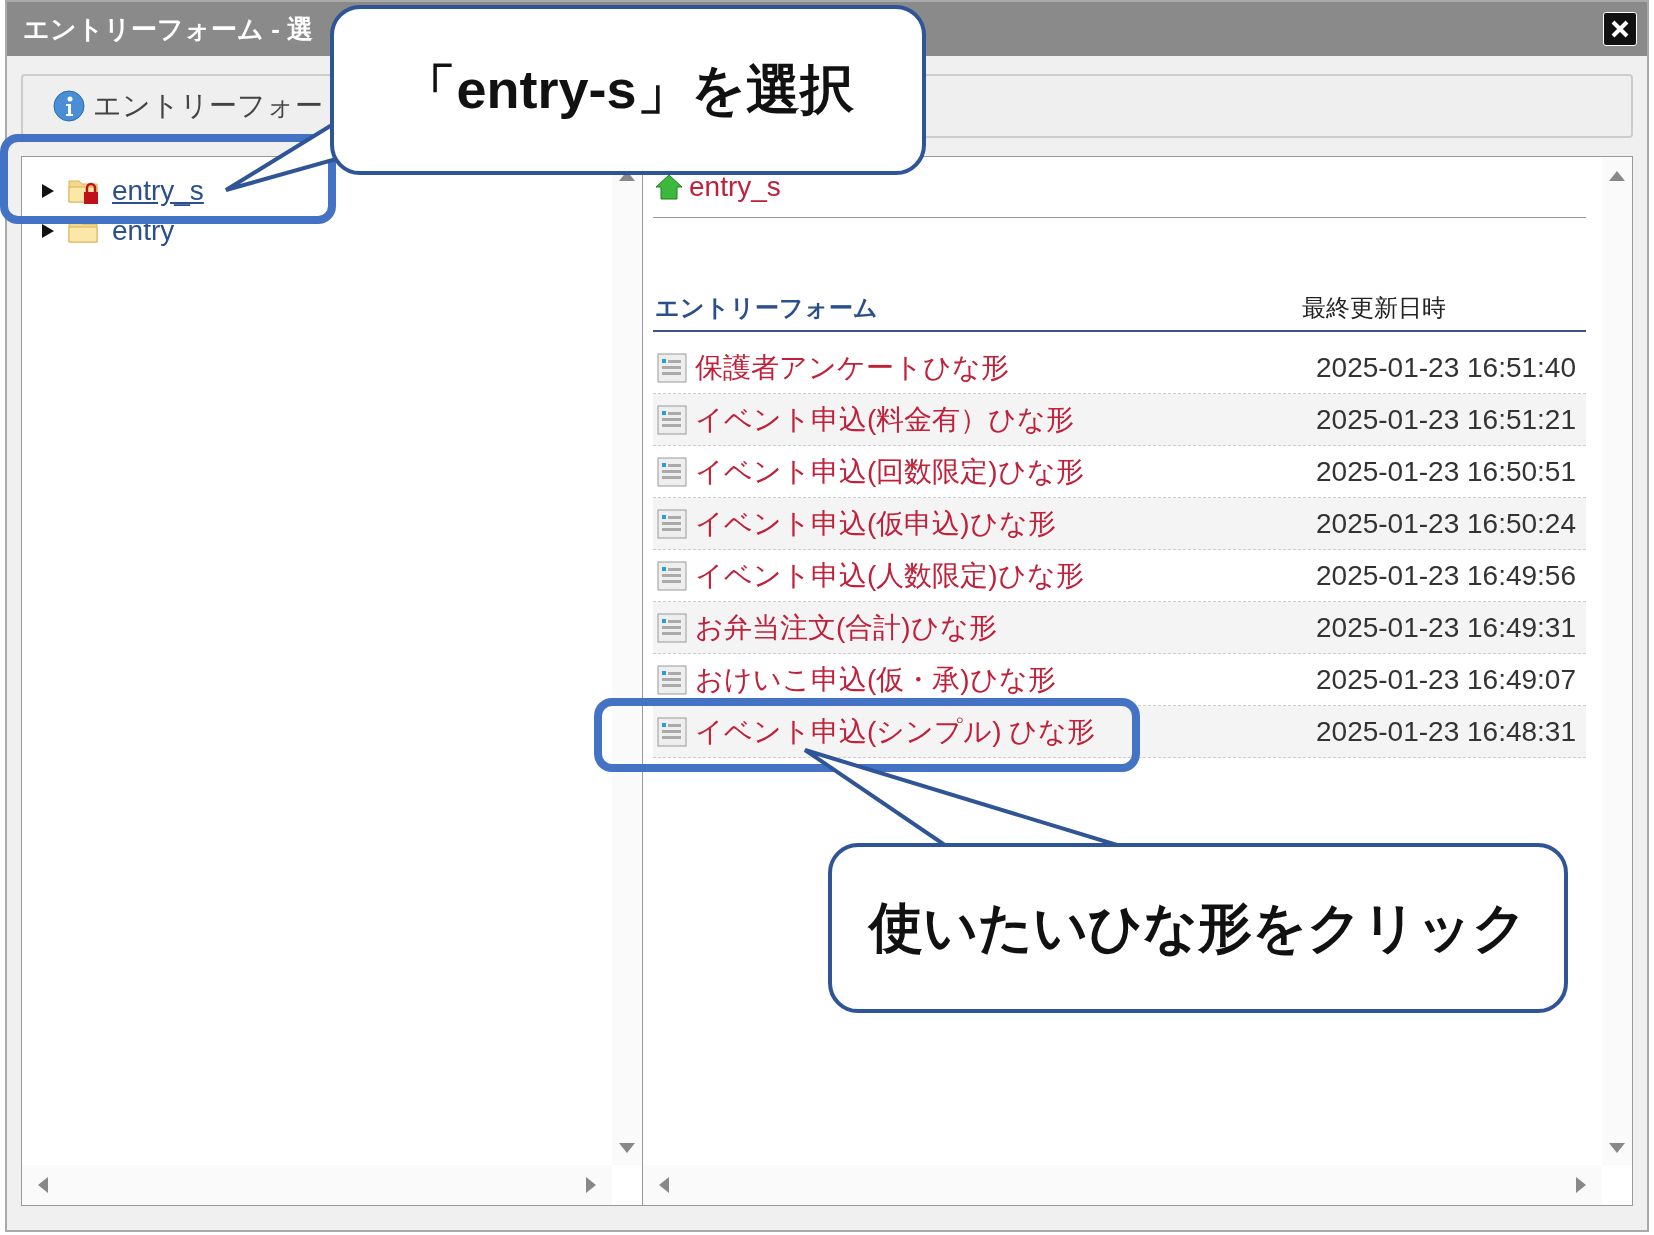 The height and width of the screenshot is (1235, 1654). What do you see at coordinates (1446, 419) in the screenshot?
I see `updated-date: 2025-01-23 16:51:21` at bounding box center [1446, 419].